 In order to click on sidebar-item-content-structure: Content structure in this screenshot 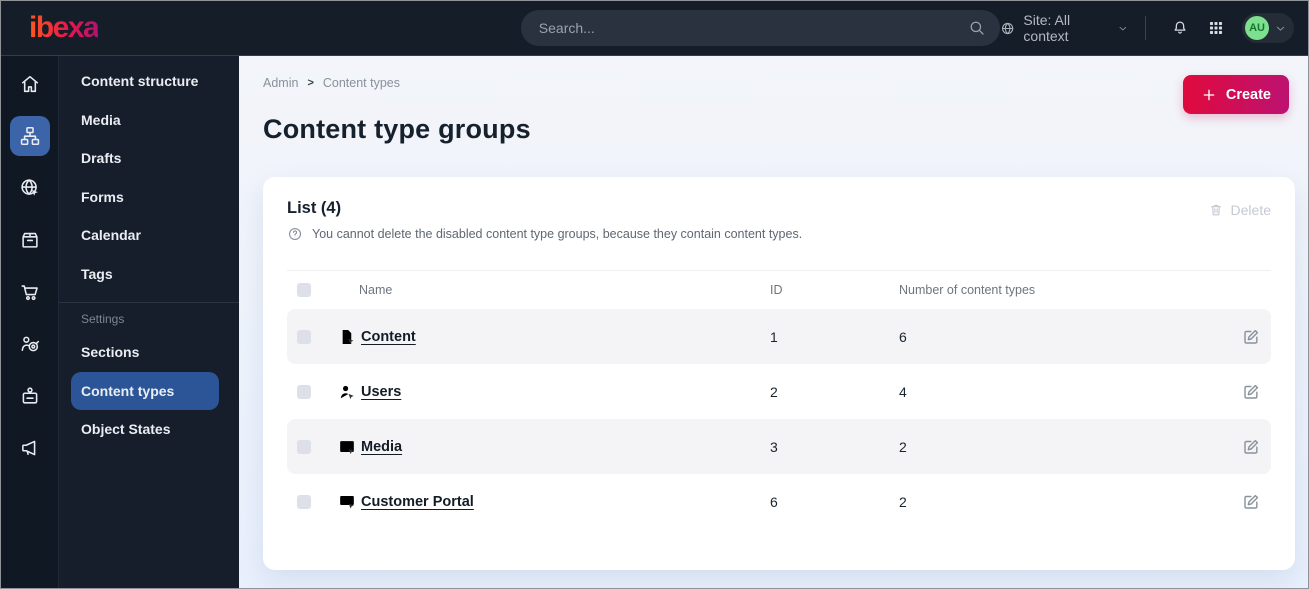, I will do `click(149, 81)`.